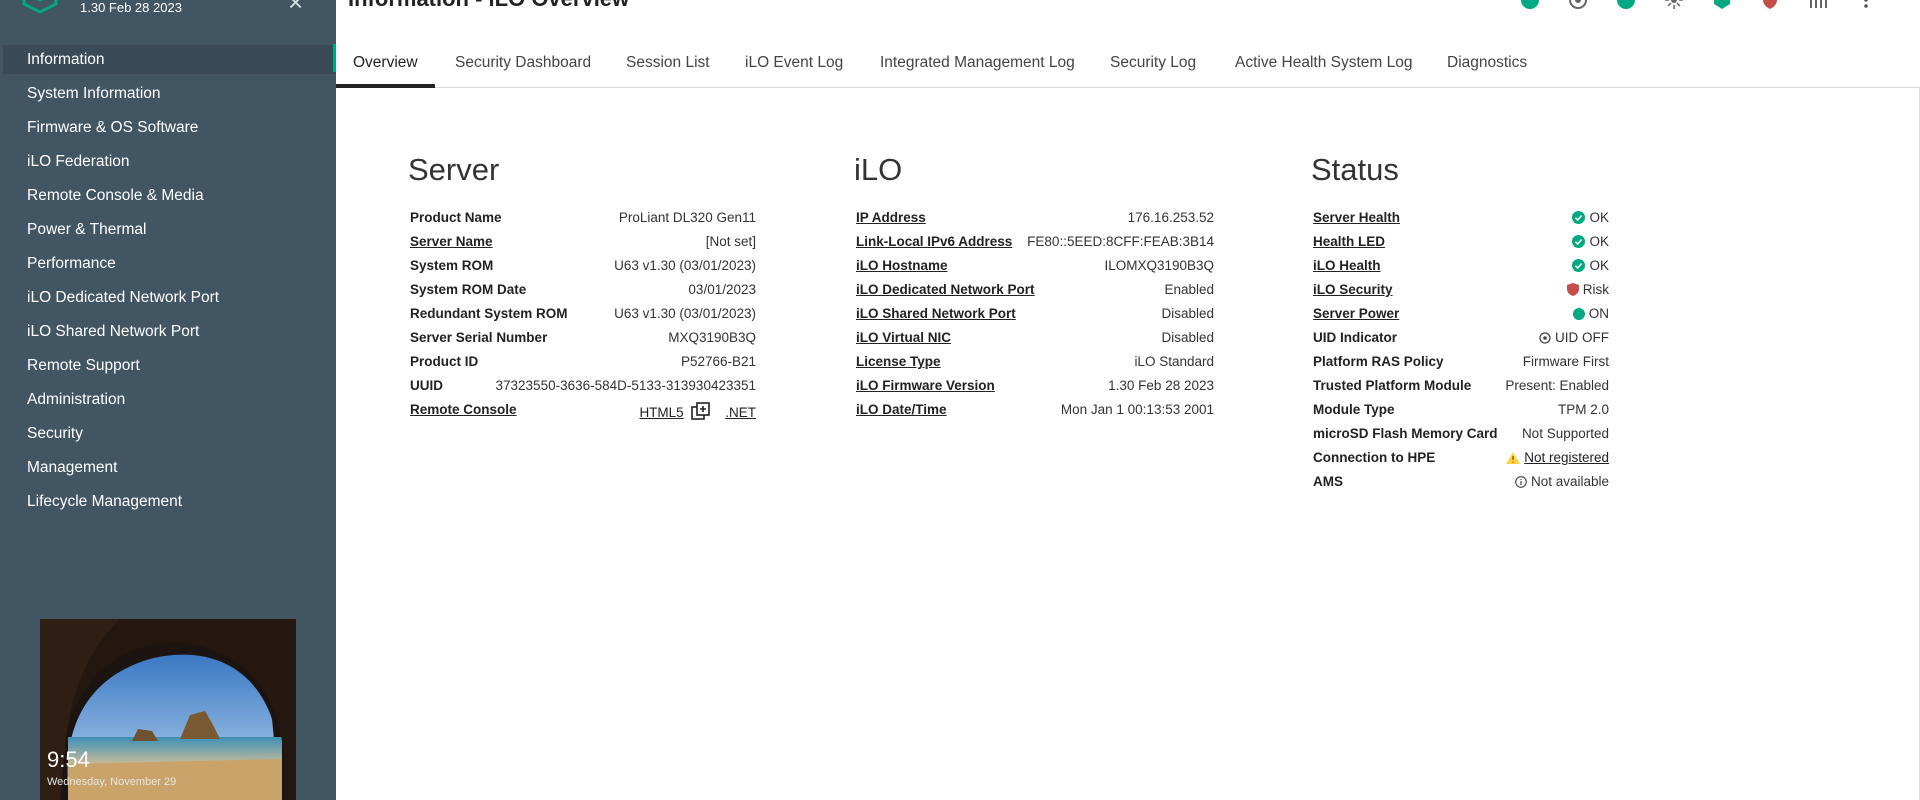 The image size is (1920, 800). Describe the element at coordinates (740, 412) in the screenshot. I see `dotnet-console-link: .NET` at that location.